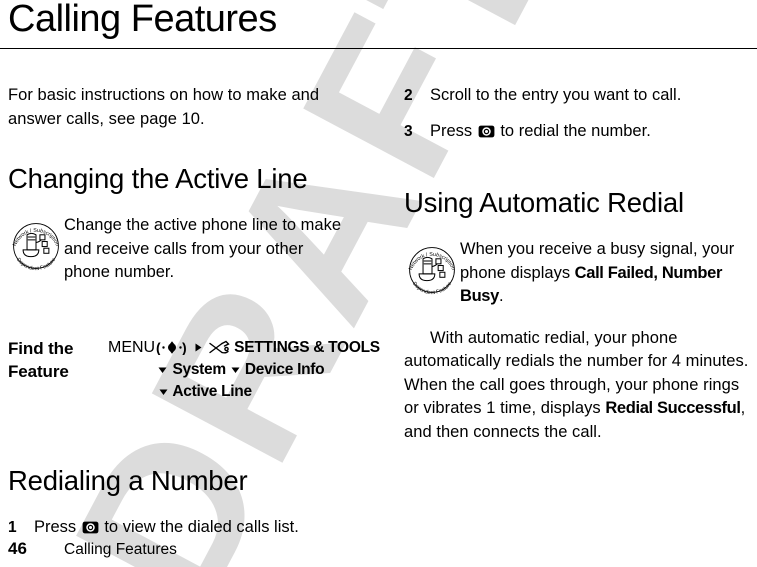 The width and height of the screenshot is (757, 567). I want to click on step-text: Scroll to the entry you want to call., so click(556, 95).